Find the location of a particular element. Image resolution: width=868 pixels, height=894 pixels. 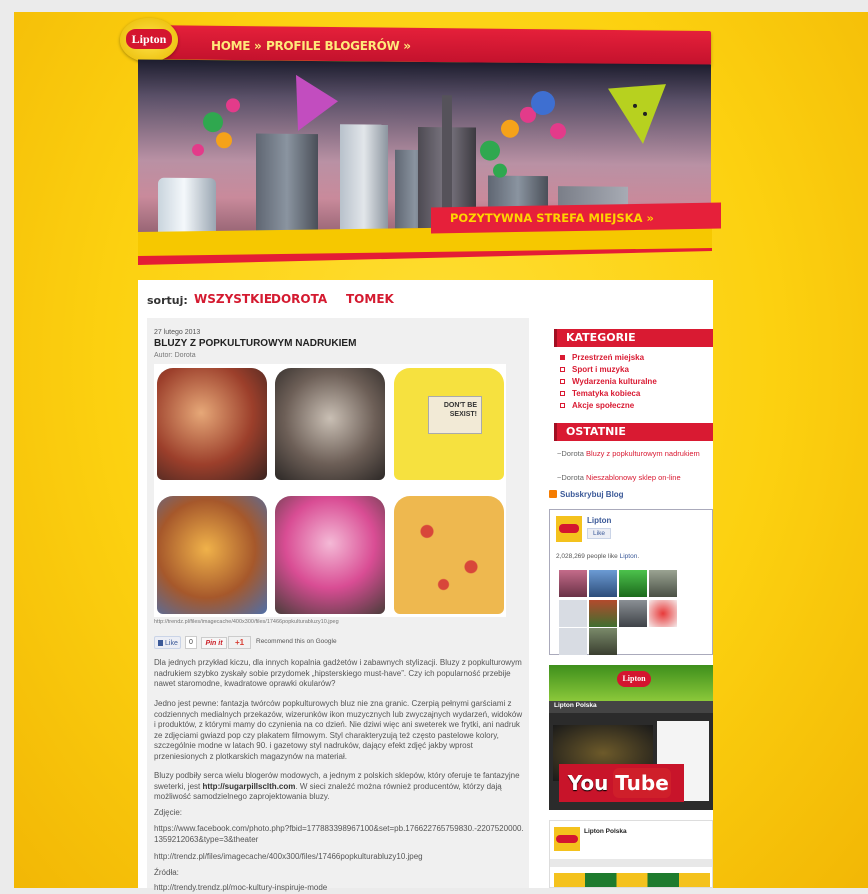

rss-icon is located at coordinates (553, 494).